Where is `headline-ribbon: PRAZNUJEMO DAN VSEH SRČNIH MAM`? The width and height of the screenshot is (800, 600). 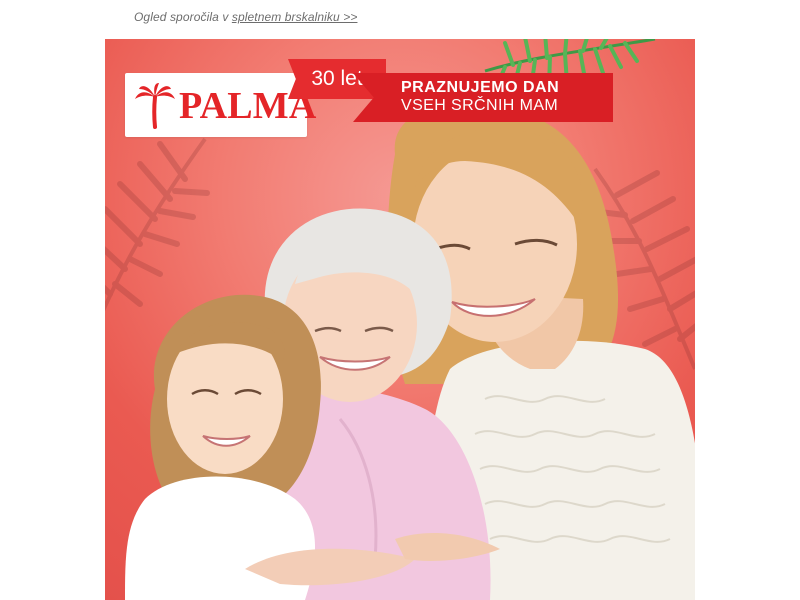 headline-ribbon: PRAZNUJEMO DAN VSEH SRČNIH MAM is located at coordinates (483, 97).